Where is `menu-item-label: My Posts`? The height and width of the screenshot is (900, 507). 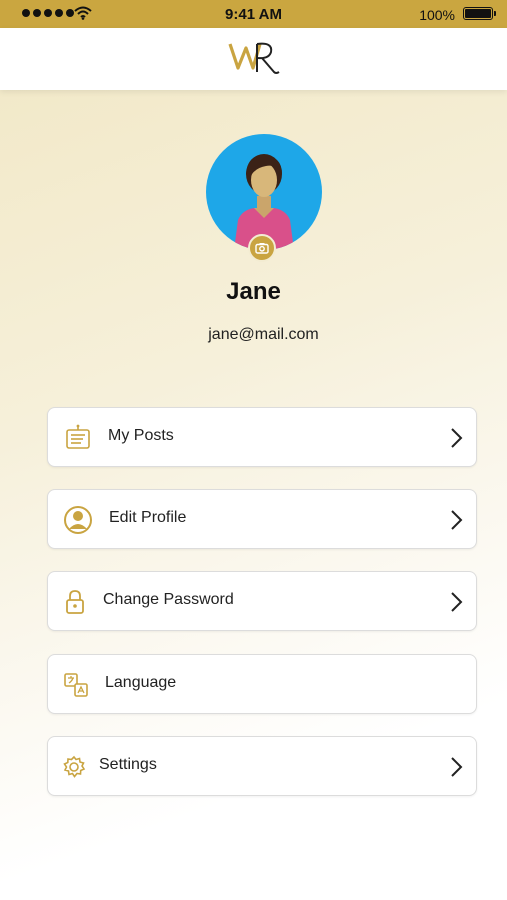 menu-item-label: My Posts is located at coordinates (141, 435).